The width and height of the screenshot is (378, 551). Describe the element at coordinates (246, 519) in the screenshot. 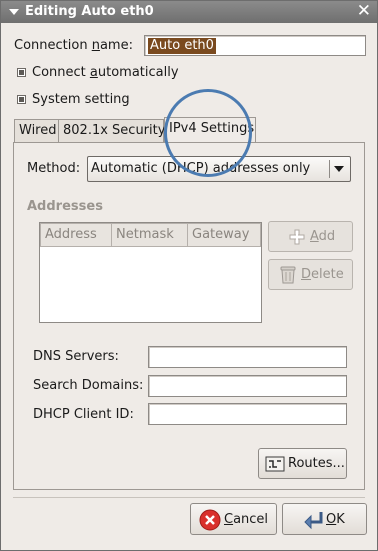

I see `cancel-button-label: Cancel` at that location.